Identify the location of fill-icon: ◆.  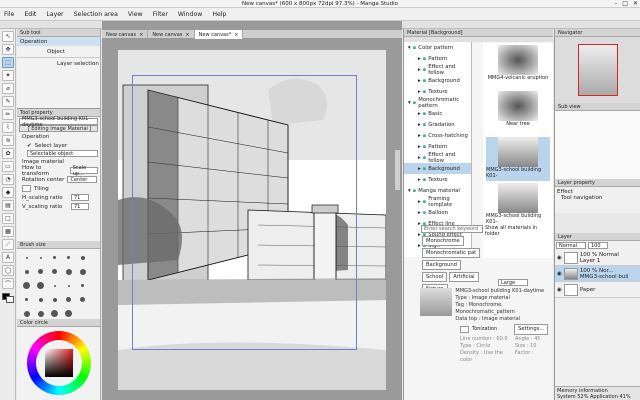
(8, 192).